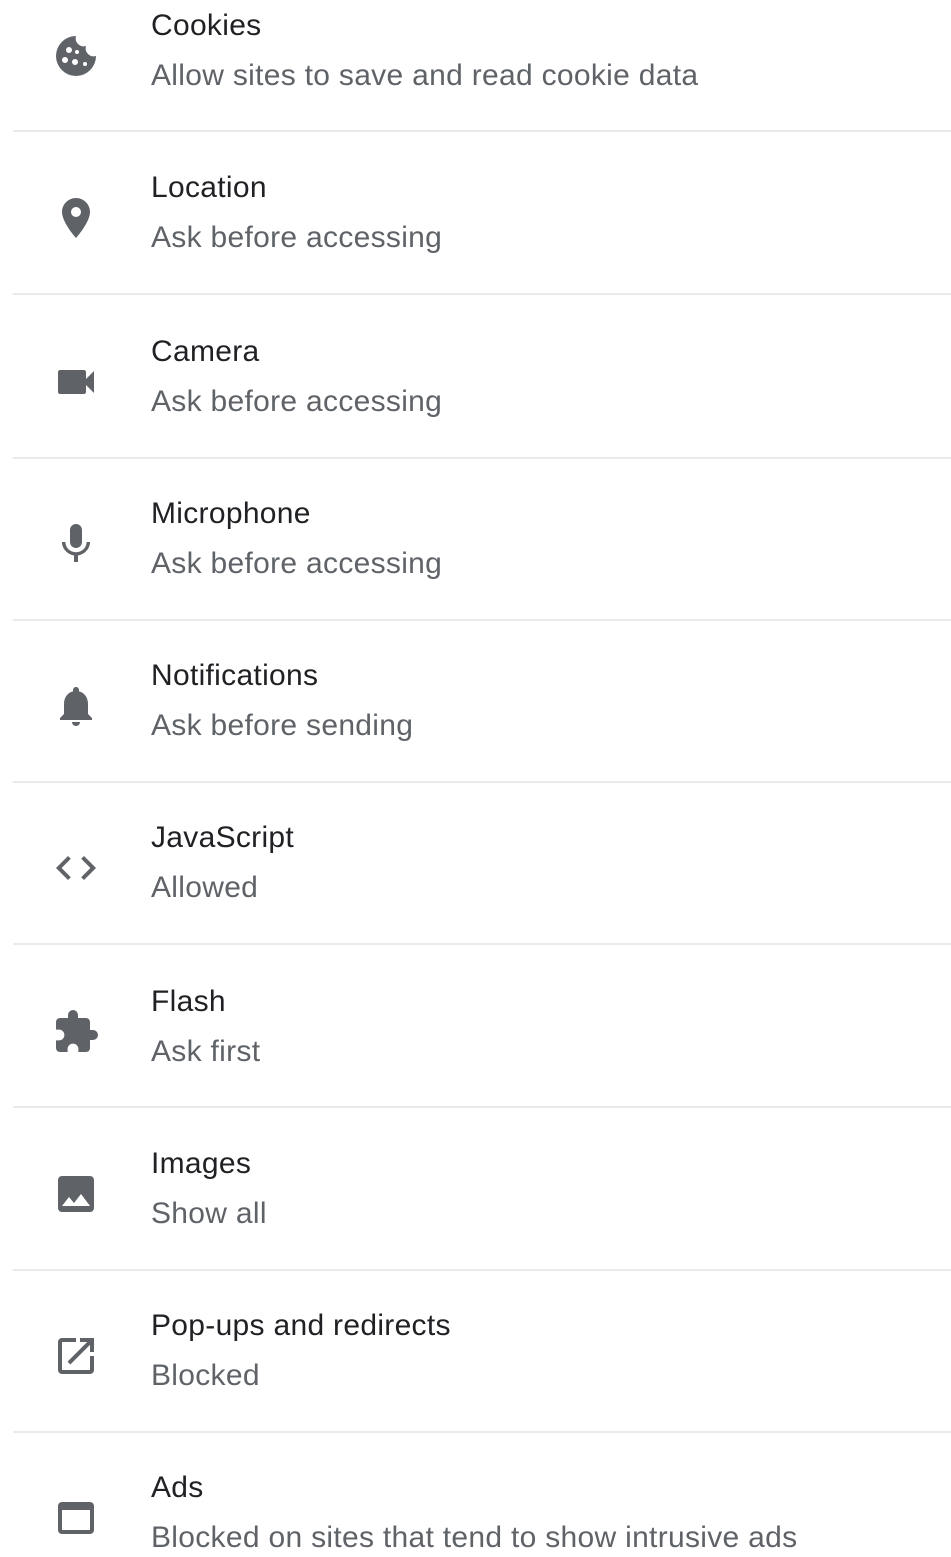 The image size is (951, 1557). I want to click on puzzle-piece-icon, so click(76, 1032).